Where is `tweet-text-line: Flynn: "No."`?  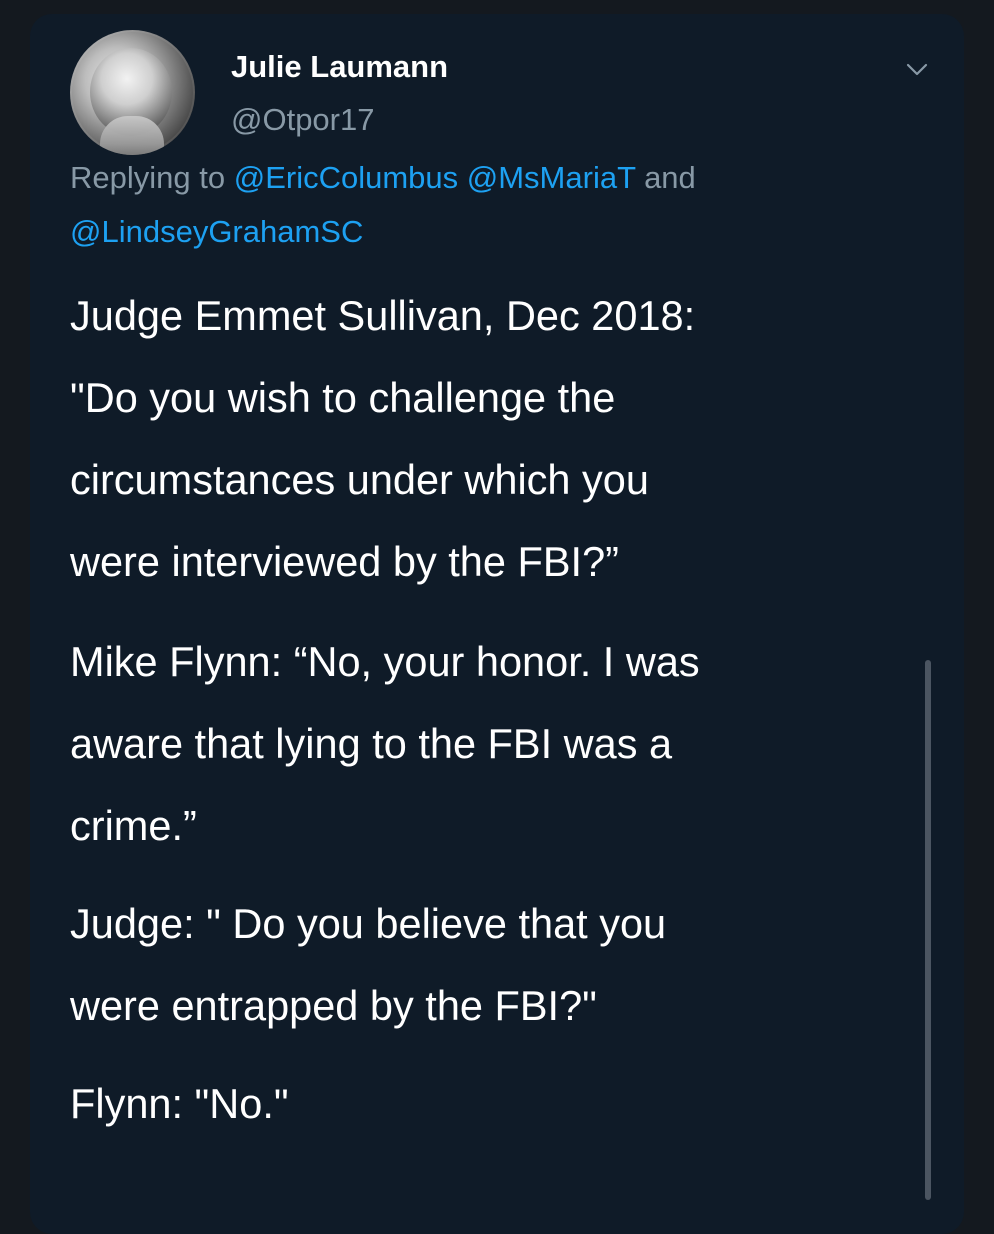
tweet-text-line: Flynn: "No." is located at coordinates (179, 1103).